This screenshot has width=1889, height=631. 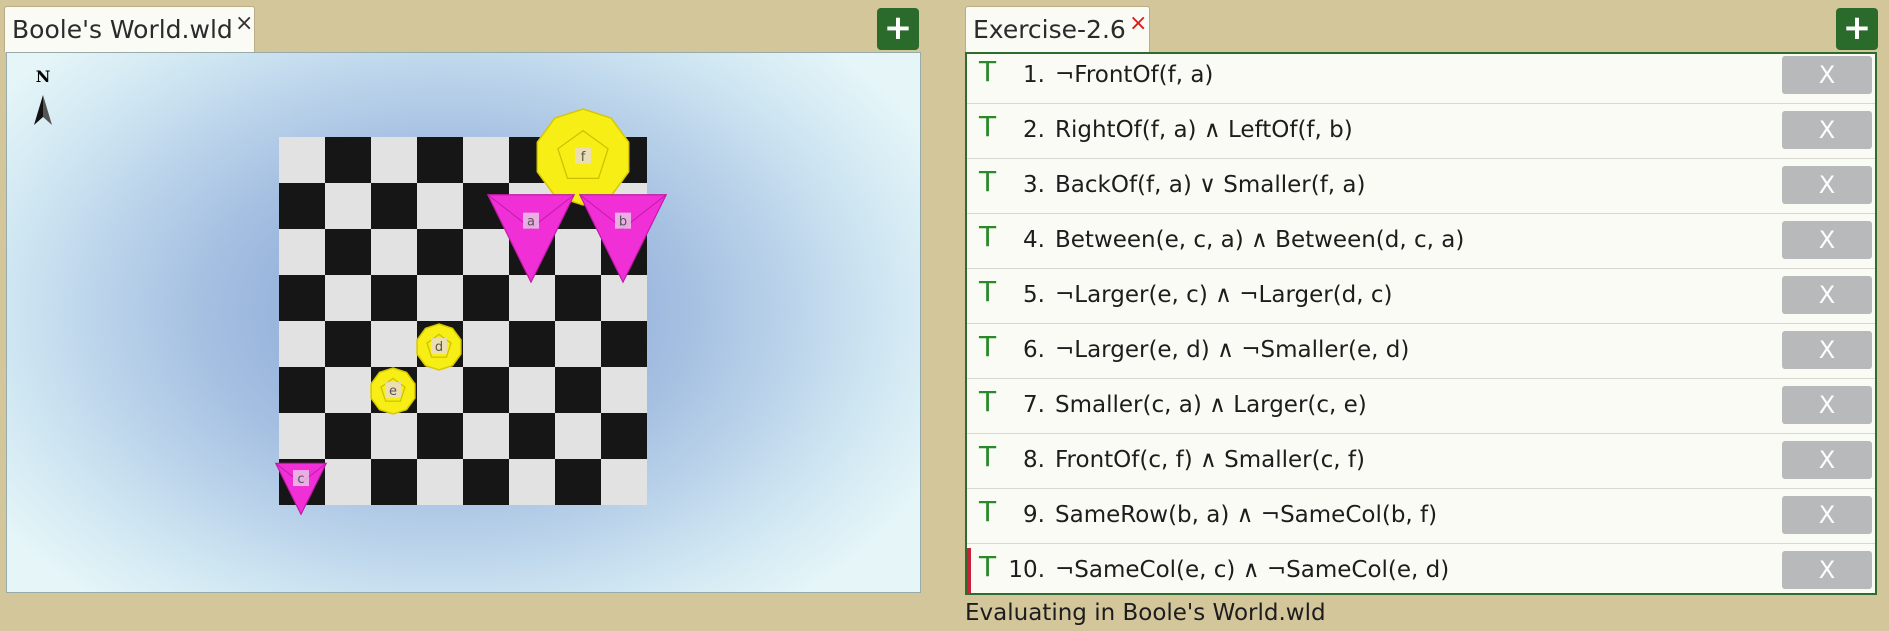 What do you see at coordinates (1421, 351) in the screenshot?
I see `sentence-row: T 6. ¬Larger(e, d) ∧ ¬Smaller(e, d) X` at bounding box center [1421, 351].